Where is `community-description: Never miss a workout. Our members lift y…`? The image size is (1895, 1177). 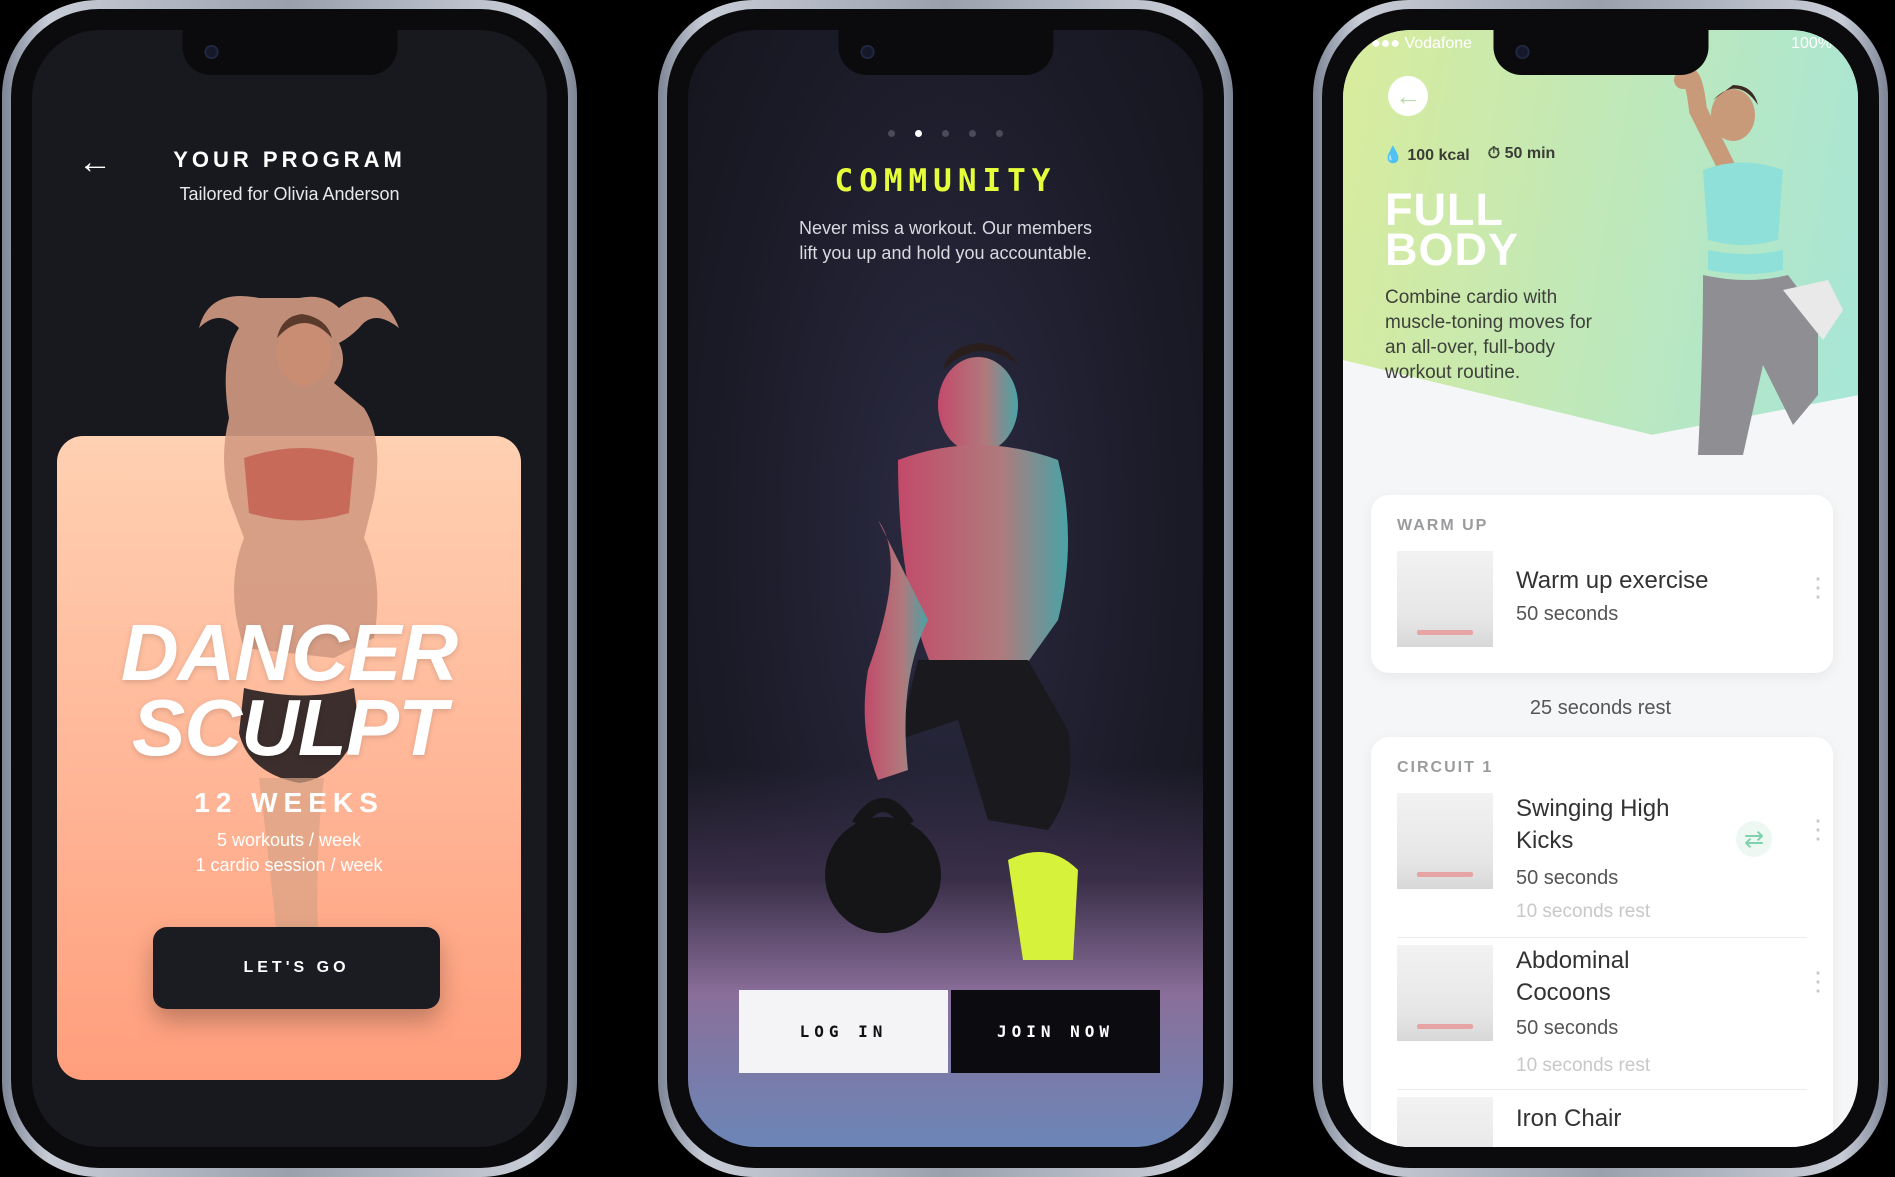
community-description: Never miss a workout. Our members lift y… is located at coordinates (945, 241).